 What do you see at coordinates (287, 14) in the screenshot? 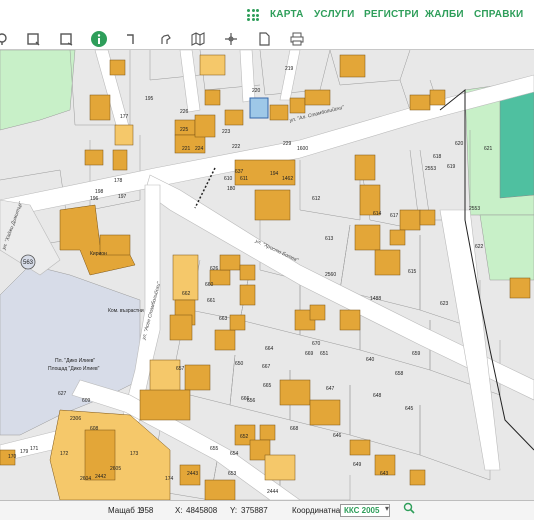
I see `nav-map: КАРТА` at bounding box center [287, 14].